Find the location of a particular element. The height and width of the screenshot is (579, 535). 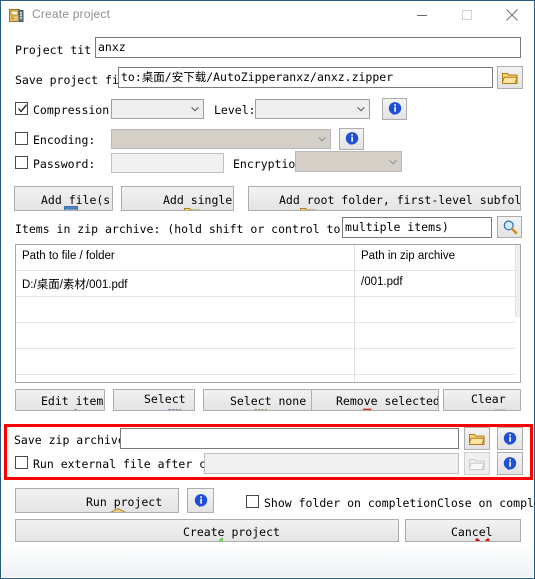

level-label: Level: is located at coordinates (235, 110).